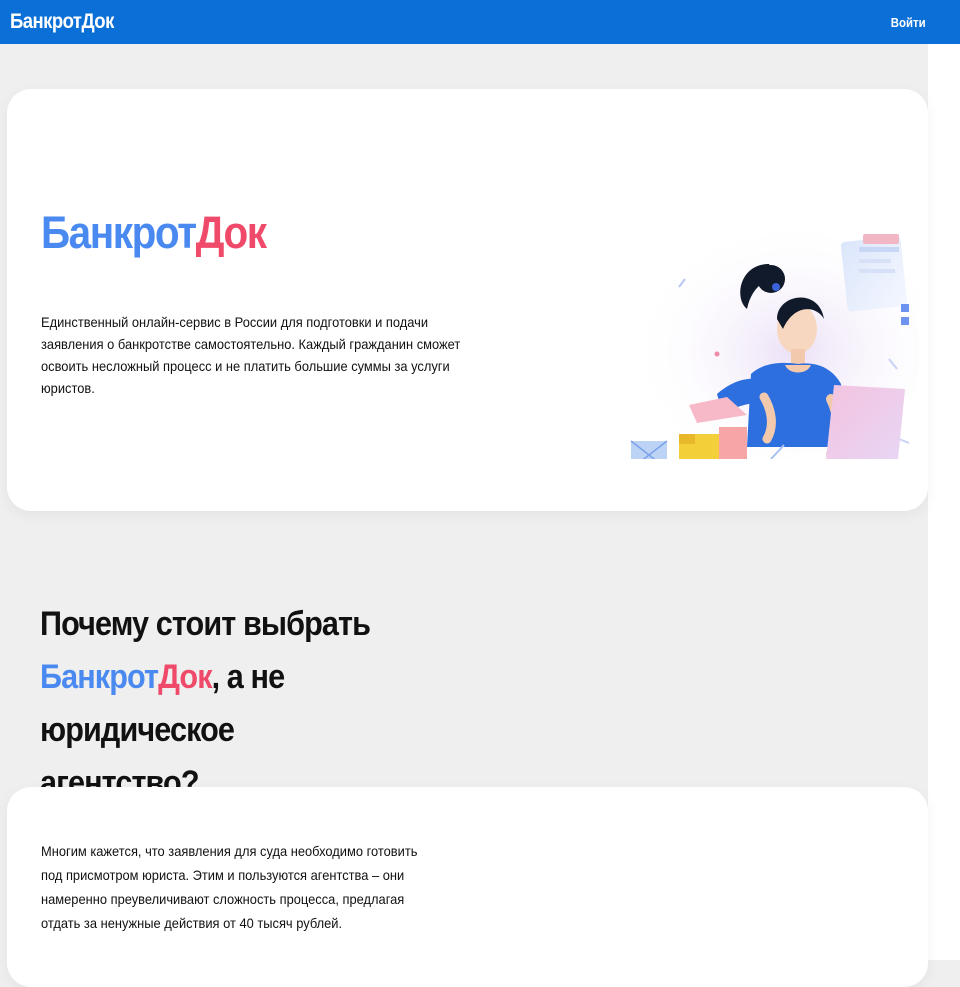 This screenshot has height=987, width=960. What do you see at coordinates (480, 22) in the screenshot?
I see `top-navbar: БанкротДок Войти` at bounding box center [480, 22].